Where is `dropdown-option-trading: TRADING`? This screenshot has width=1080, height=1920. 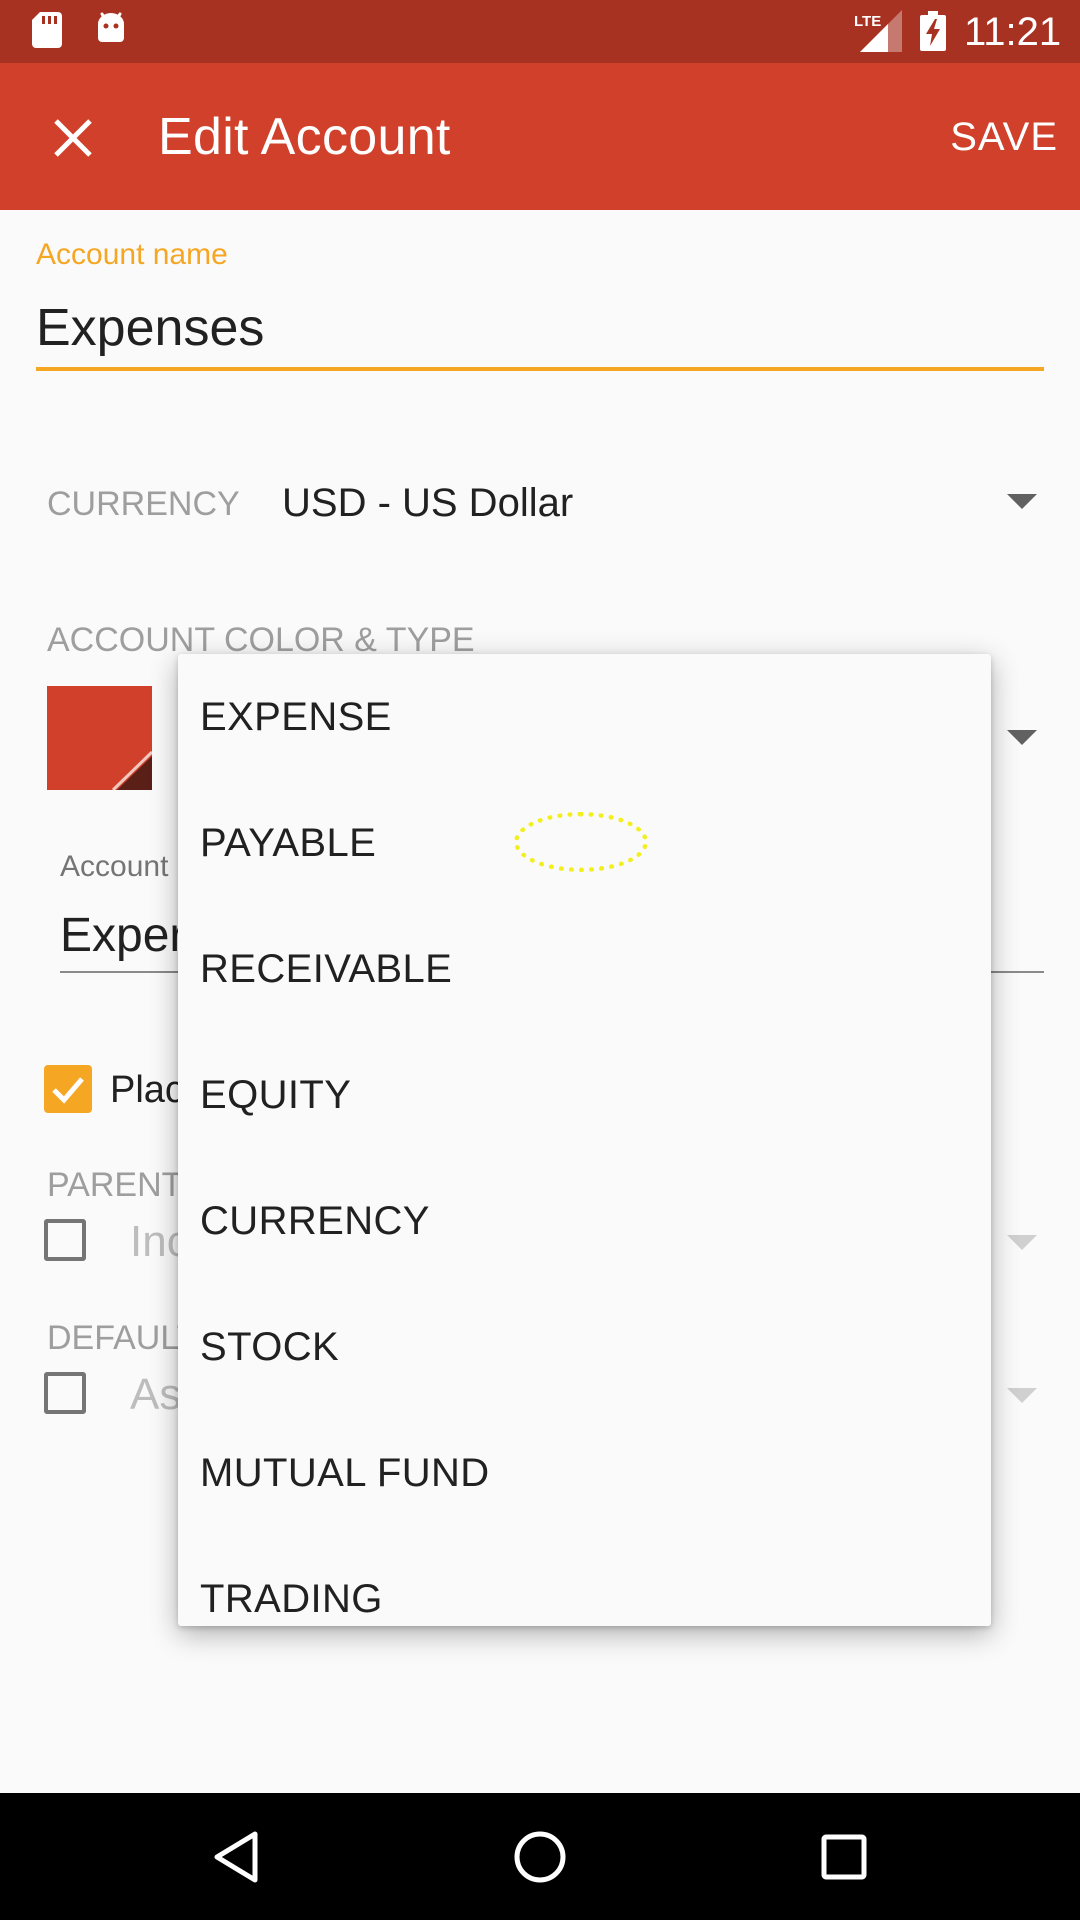
dropdown-option-trading: TRADING is located at coordinates (584, 1581).